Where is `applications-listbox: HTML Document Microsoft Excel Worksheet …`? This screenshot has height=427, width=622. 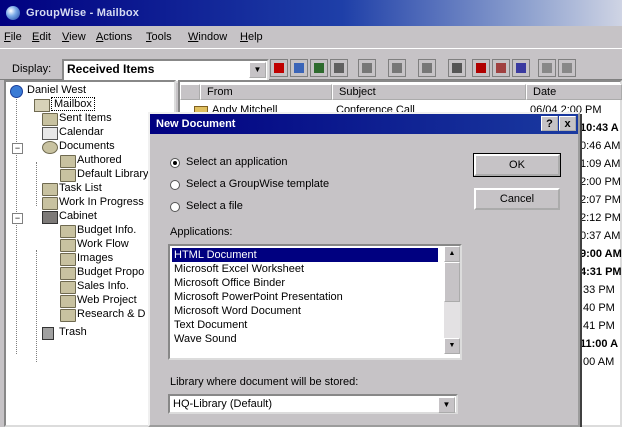 applications-listbox: HTML Document Microsoft Excel Worksheet … is located at coordinates (315, 302).